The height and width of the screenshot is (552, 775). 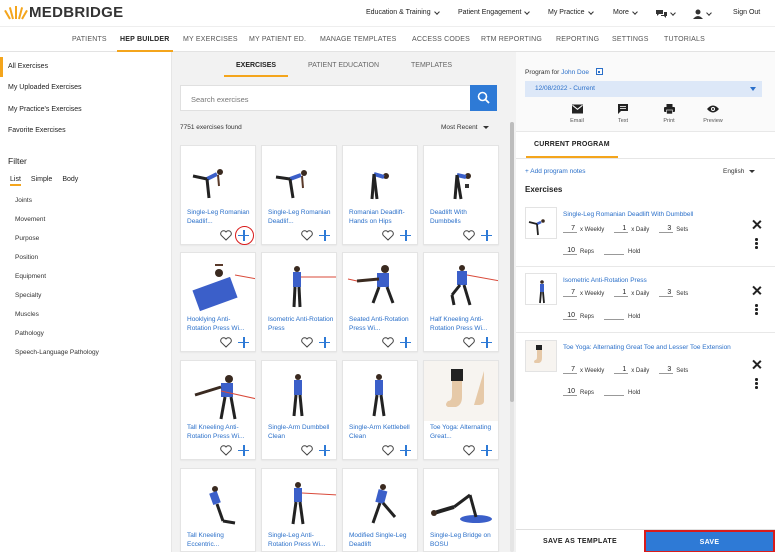 What do you see at coordinates (666, 13) in the screenshot?
I see `messages-menu` at bounding box center [666, 13].